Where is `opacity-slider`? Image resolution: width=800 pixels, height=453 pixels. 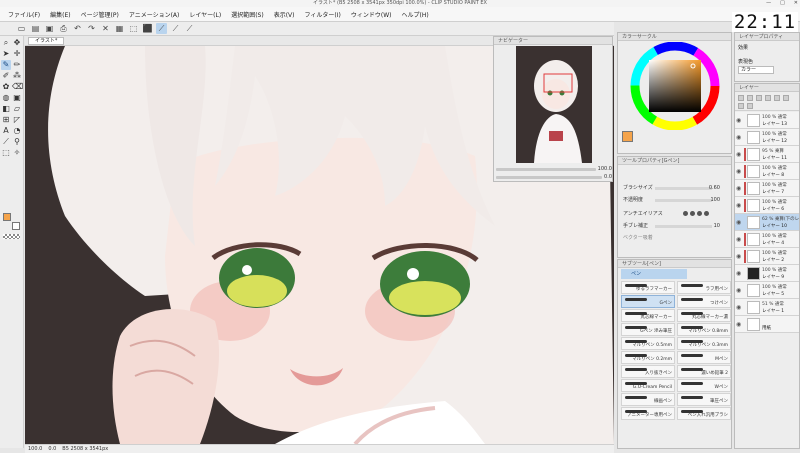
opacity-slider is located at coordinates (683, 200).